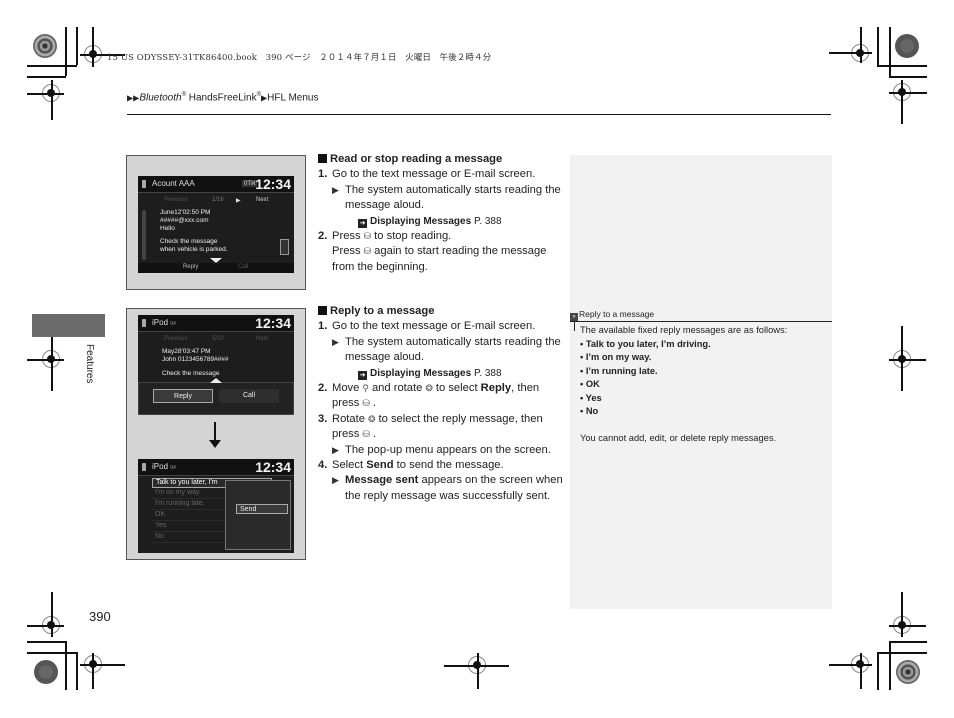 This screenshot has height=718, width=954. I want to click on step-4: 4. Select Send to send the message., so click(411, 465).